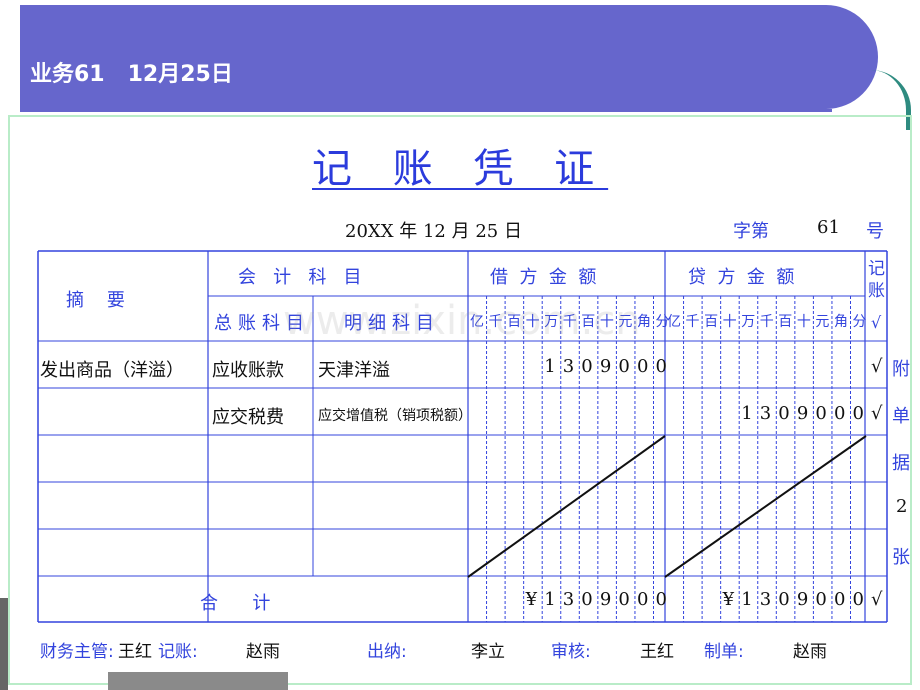 The height and width of the screenshot is (690, 920). I want to click on posted-header: 记账, so click(876, 280).